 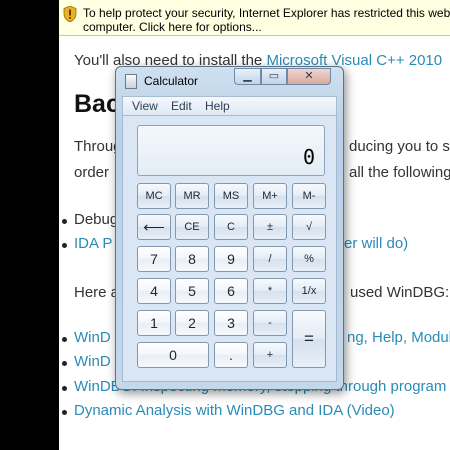 What do you see at coordinates (171, 81) in the screenshot?
I see `window-title: Calculator` at bounding box center [171, 81].